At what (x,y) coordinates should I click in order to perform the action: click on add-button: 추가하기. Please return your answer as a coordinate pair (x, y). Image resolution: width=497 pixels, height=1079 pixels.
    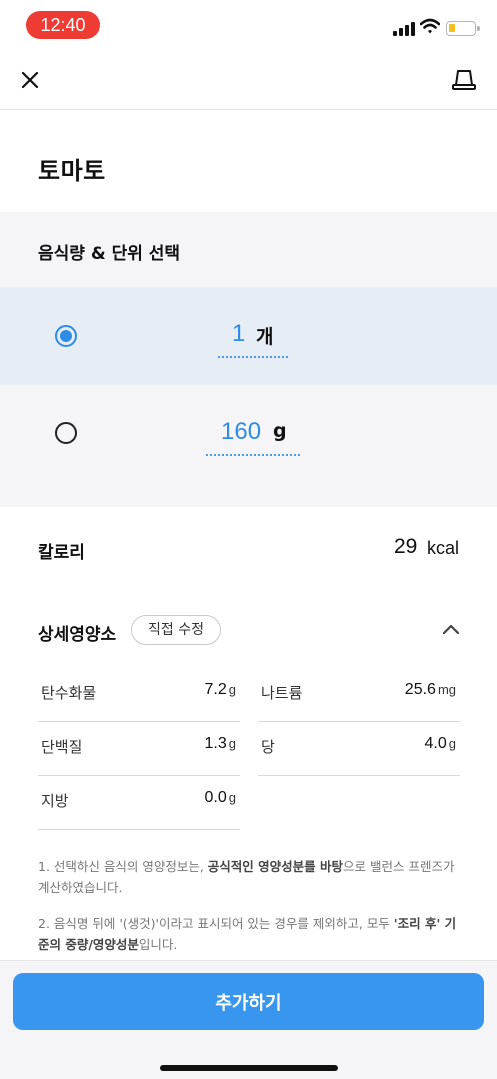
    Looking at the image, I should click on (248, 1001).